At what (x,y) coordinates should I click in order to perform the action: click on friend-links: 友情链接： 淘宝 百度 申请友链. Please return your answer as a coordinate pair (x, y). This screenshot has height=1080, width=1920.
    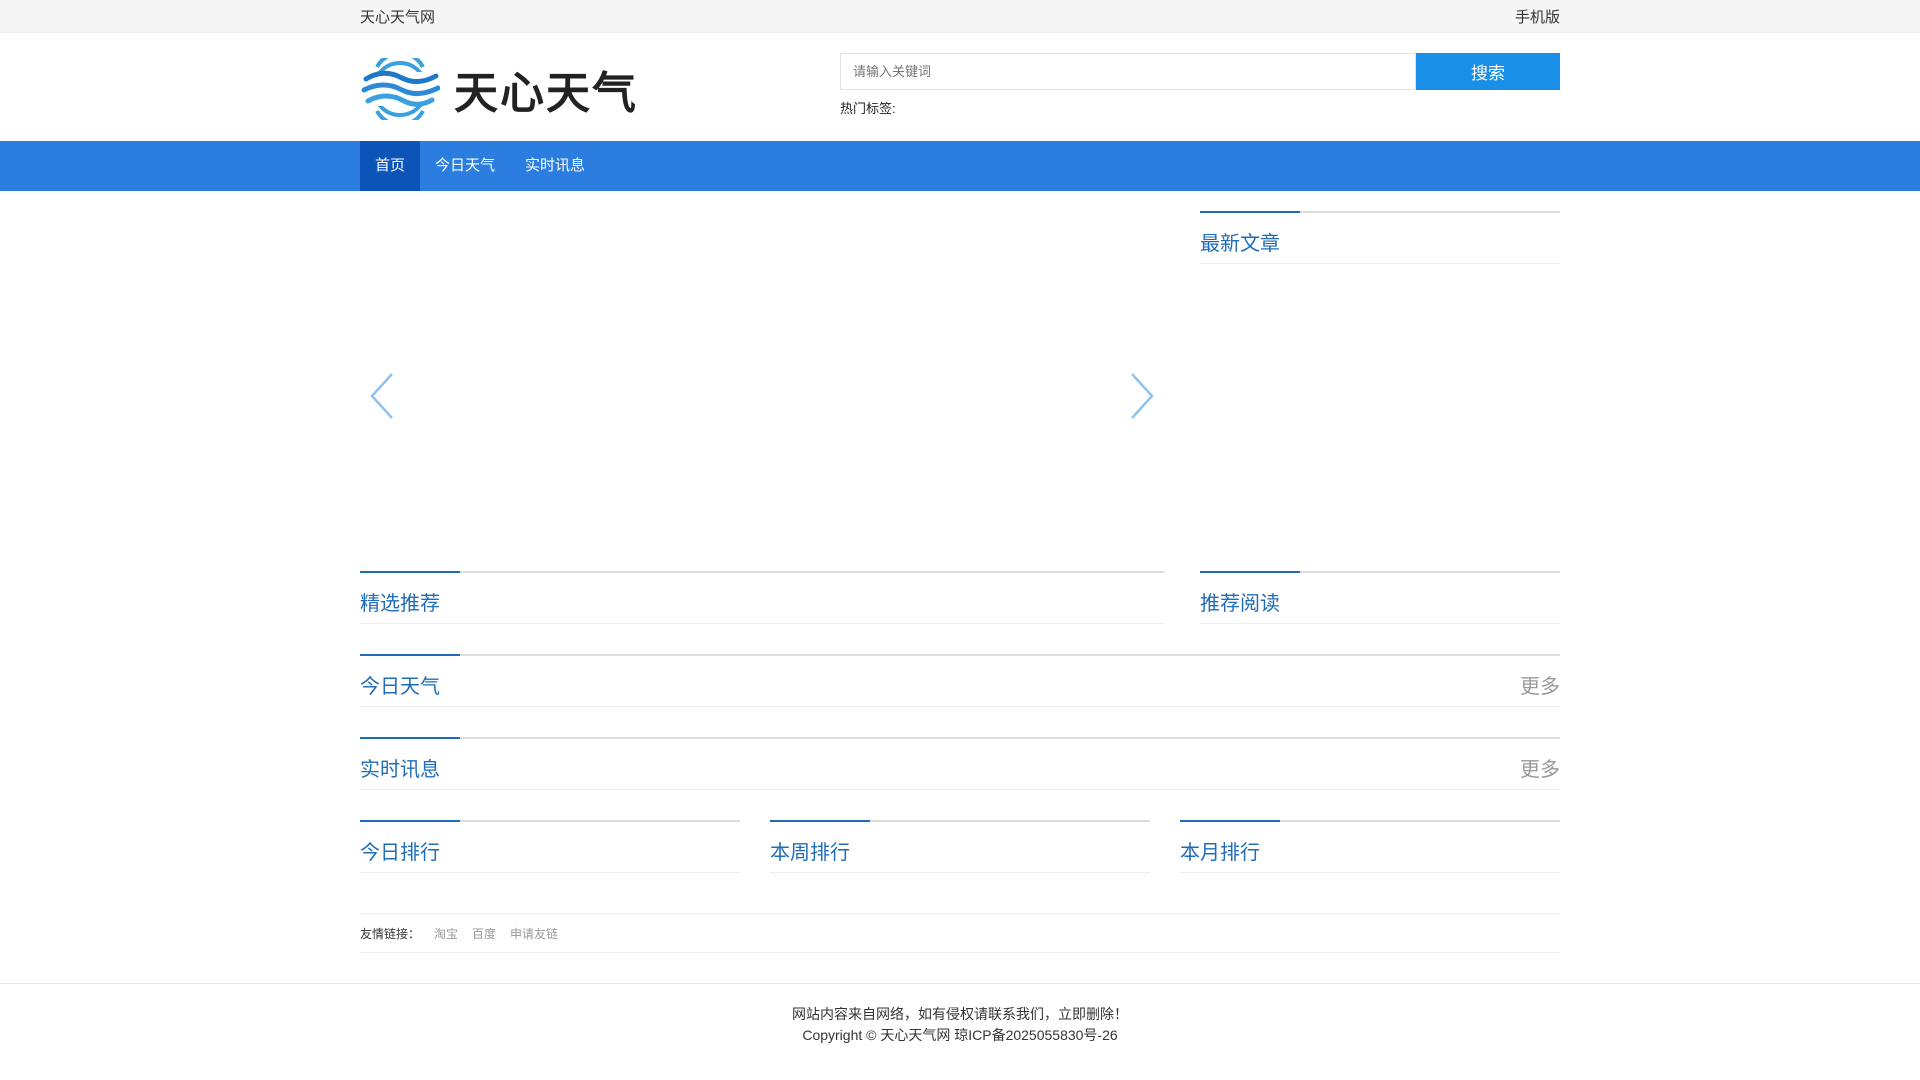
    Looking at the image, I should click on (960, 933).